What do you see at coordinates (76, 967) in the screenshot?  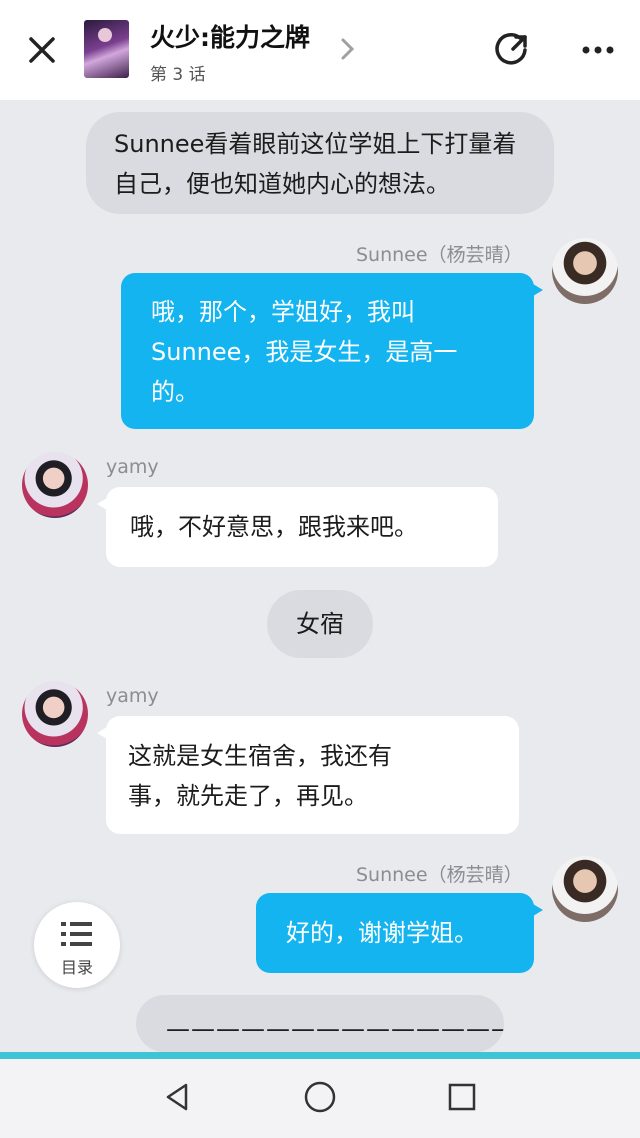 I see `catalog-label: 目录` at bounding box center [76, 967].